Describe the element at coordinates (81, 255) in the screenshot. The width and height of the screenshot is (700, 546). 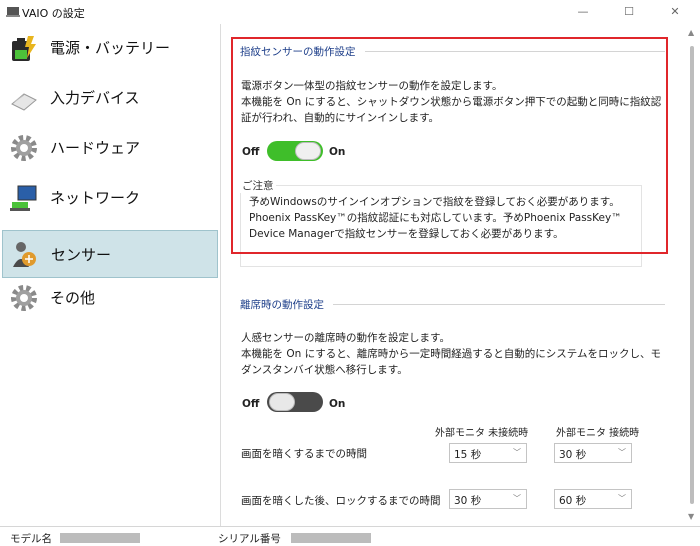
I see `sidebar-item-label: センサー` at that location.